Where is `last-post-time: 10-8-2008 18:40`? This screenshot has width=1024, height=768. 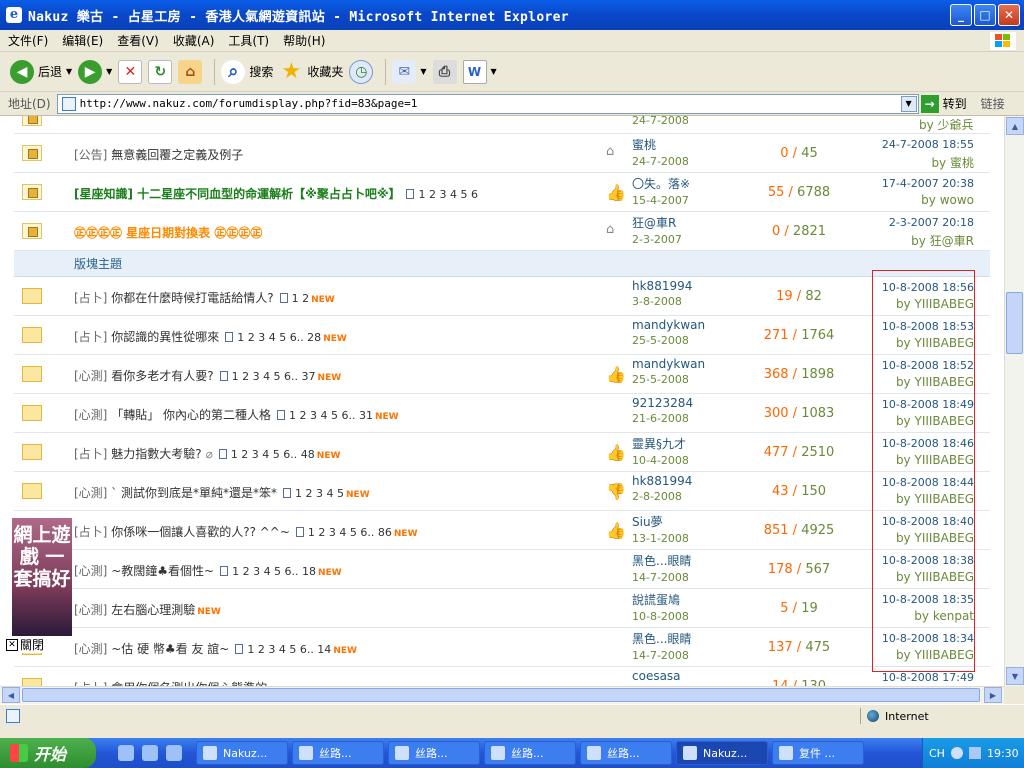
last-post-time: 10-8-2008 18:40 is located at coordinates (928, 521).